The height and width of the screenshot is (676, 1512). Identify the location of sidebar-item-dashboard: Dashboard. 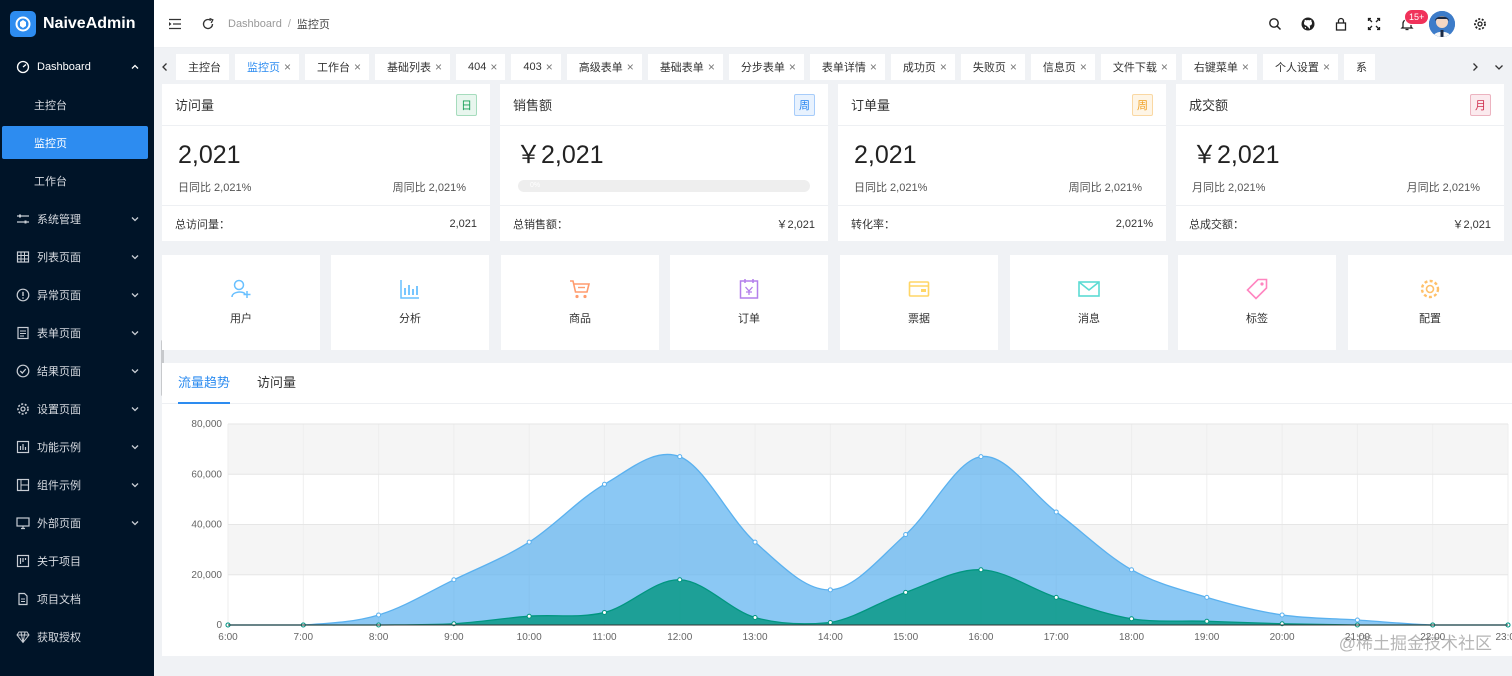
(77, 67).